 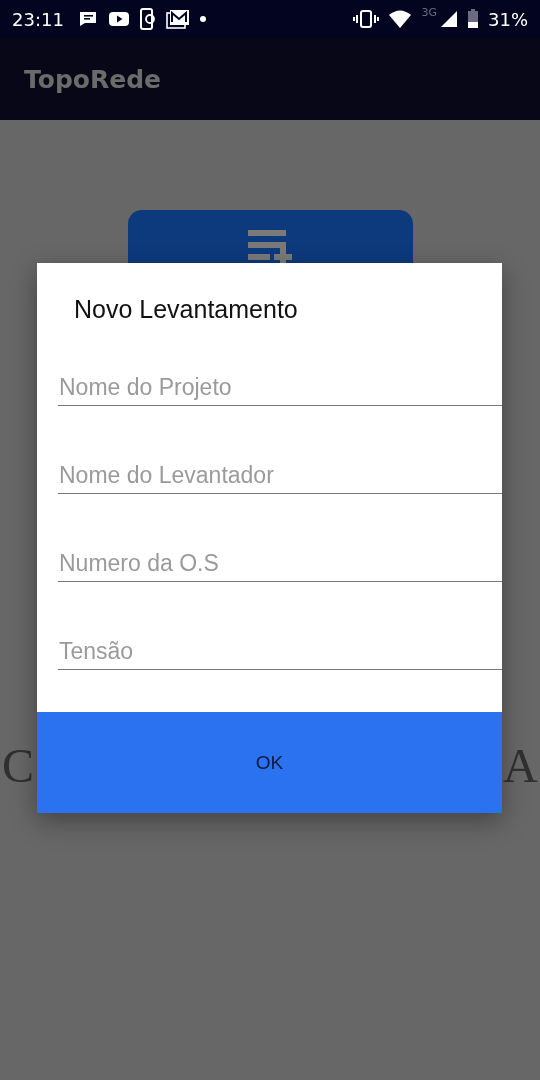 What do you see at coordinates (520, 766) in the screenshot?
I see `background-text: A` at bounding box center [520, 766].